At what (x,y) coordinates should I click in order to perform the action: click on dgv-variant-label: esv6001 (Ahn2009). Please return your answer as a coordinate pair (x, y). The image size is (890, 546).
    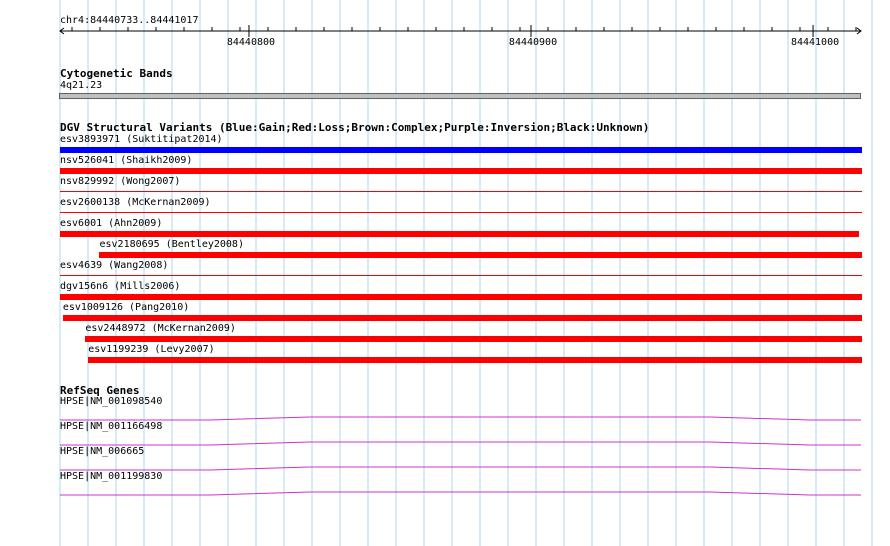
    Looking at the image, I should click on (111, 224).